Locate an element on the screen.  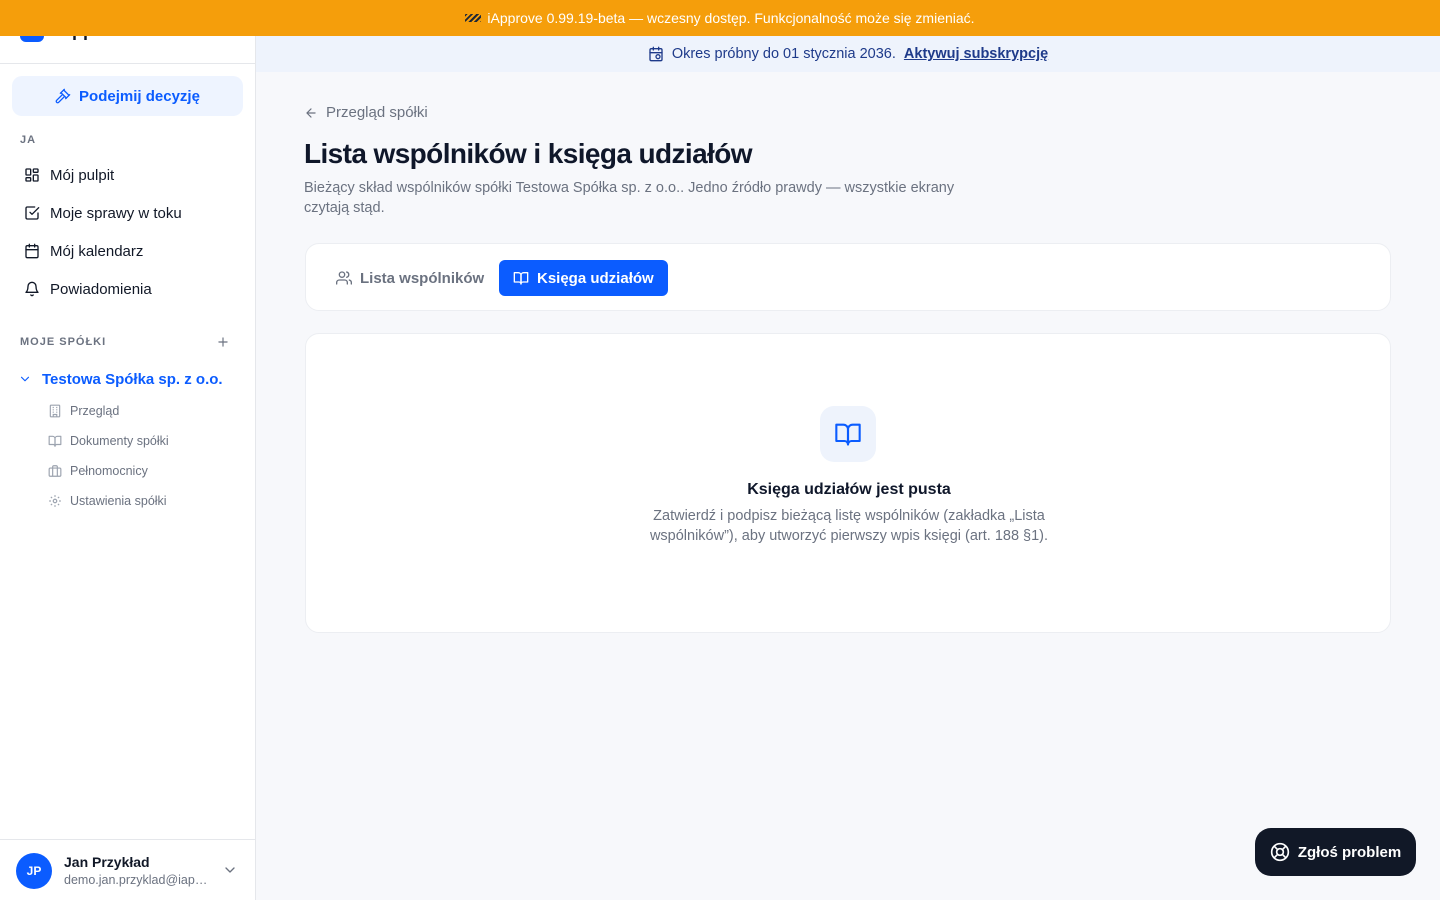
make-decision-label: Podejmij decyzję is located at coordinates (139, 96).